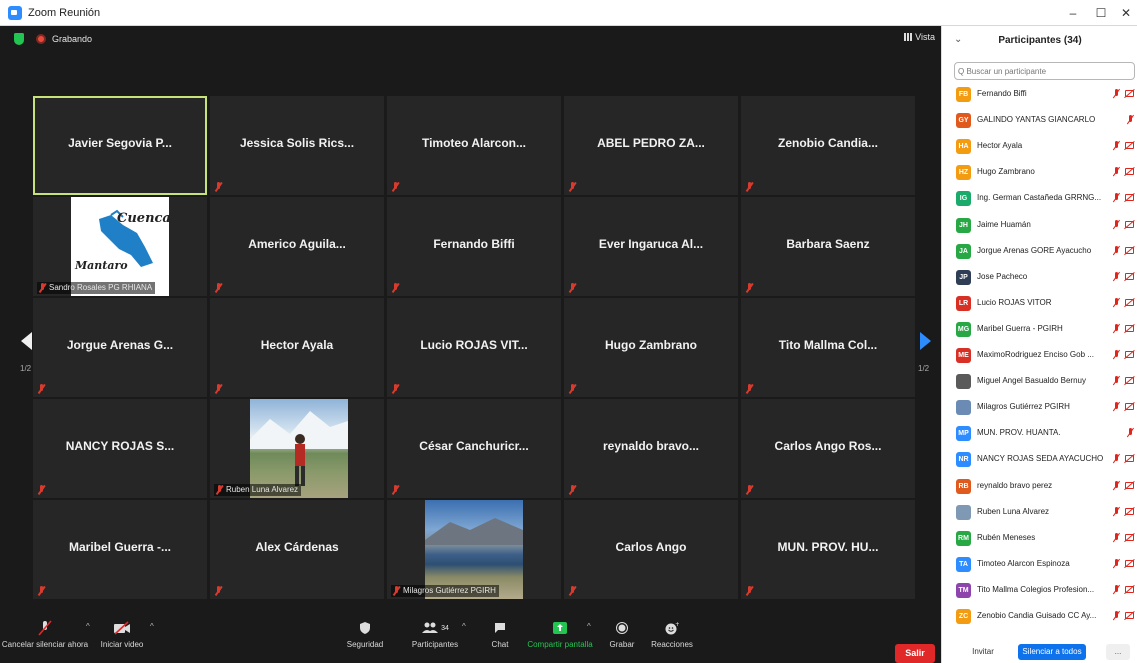  What do you see at coordinates (672, 628) in the screenshot?
I see `reactions-smiley-icon: +` at bounding box center [672, 628].